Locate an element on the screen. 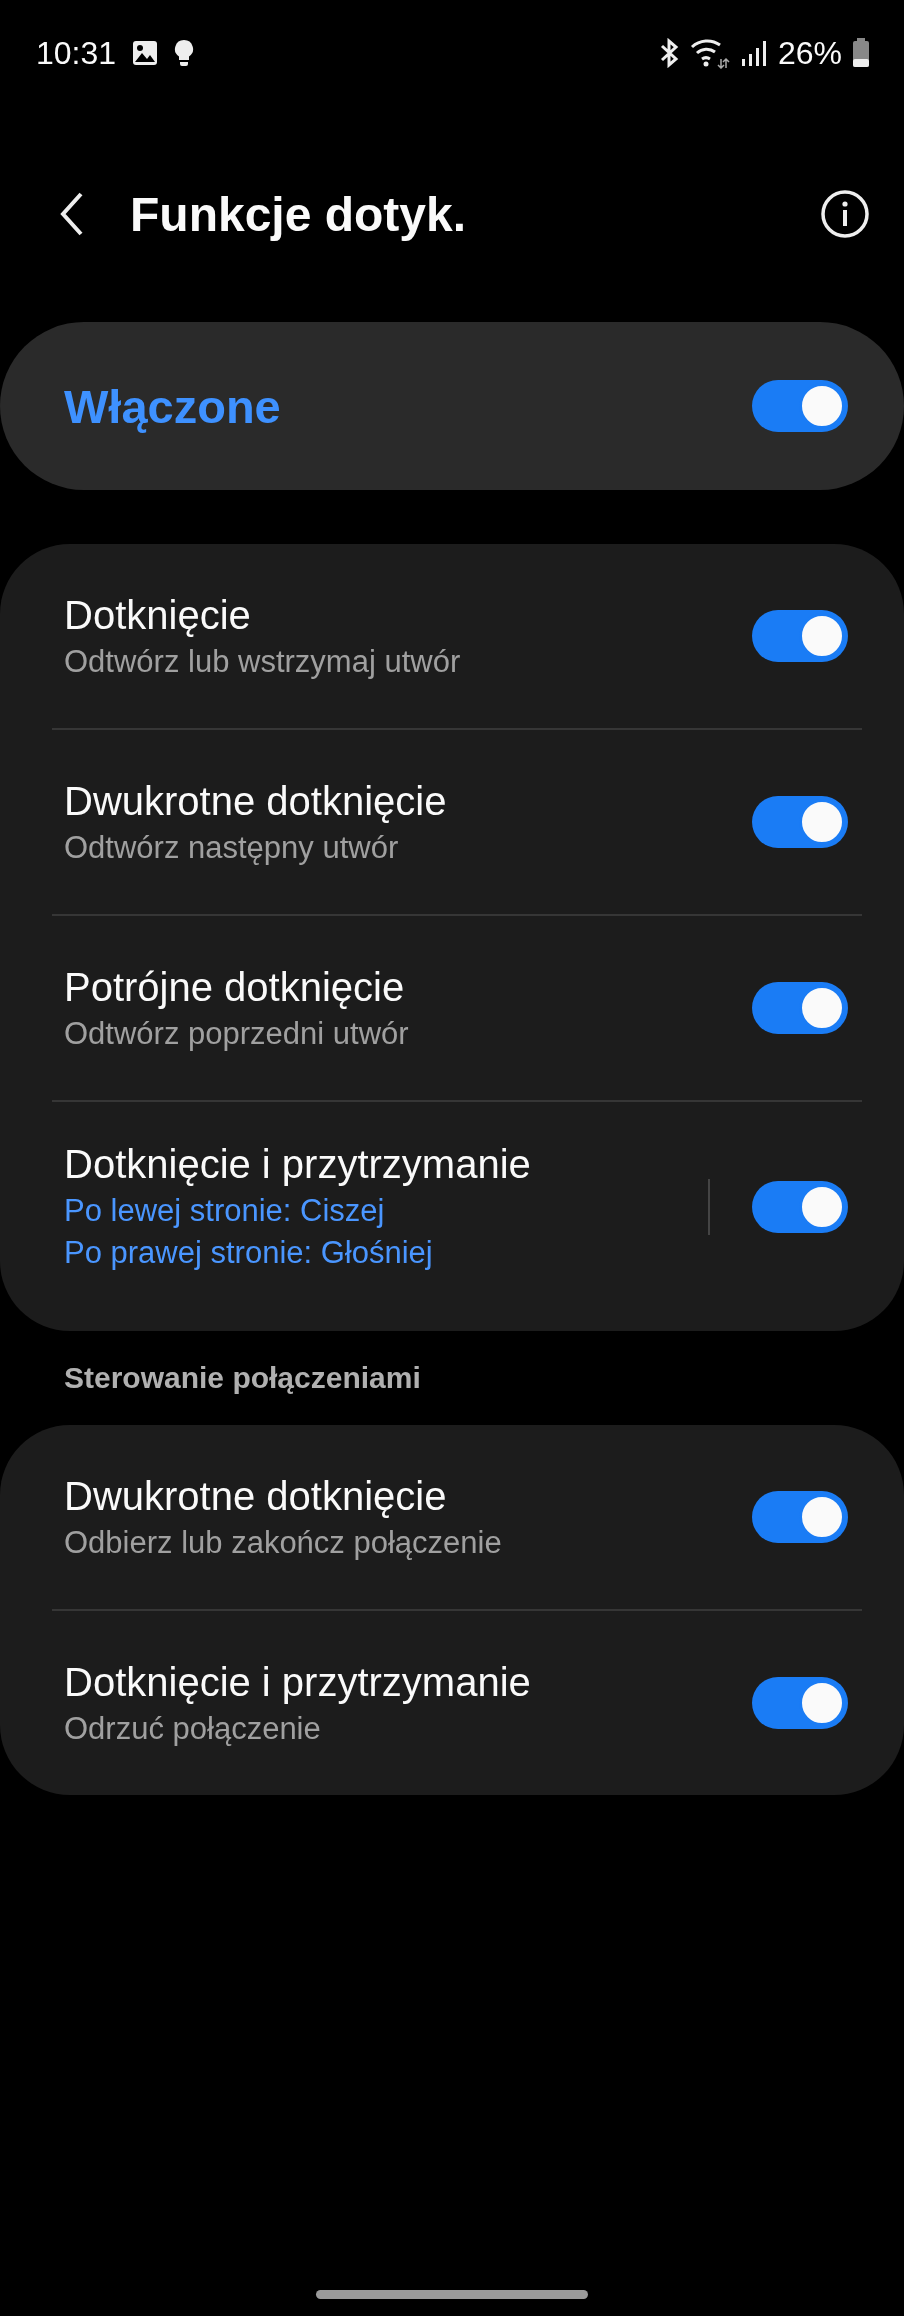  setting-description: Odtwórz poprzedni utwór is located at coordinates (237, 1033).